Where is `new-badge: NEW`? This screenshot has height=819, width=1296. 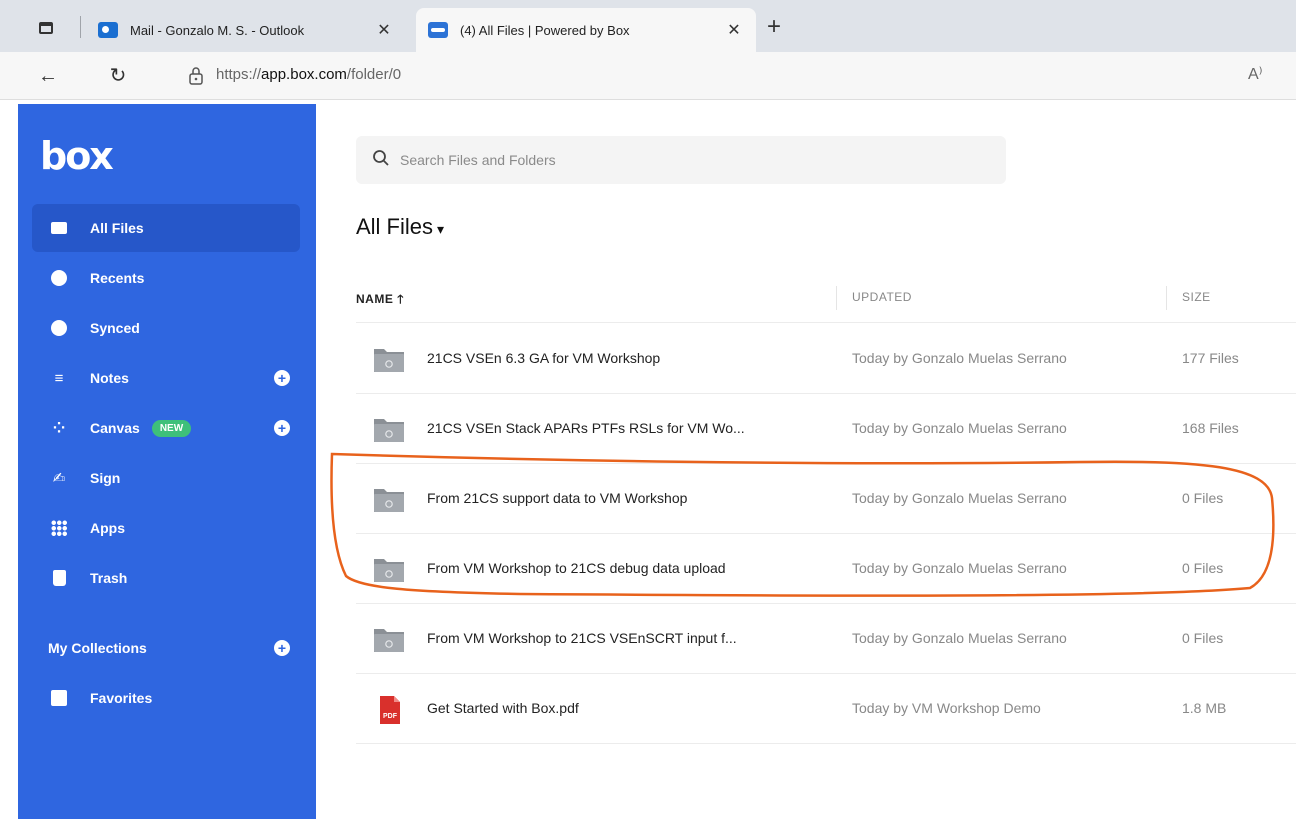 new-badge: NEW is located at coordinates (171, 428).